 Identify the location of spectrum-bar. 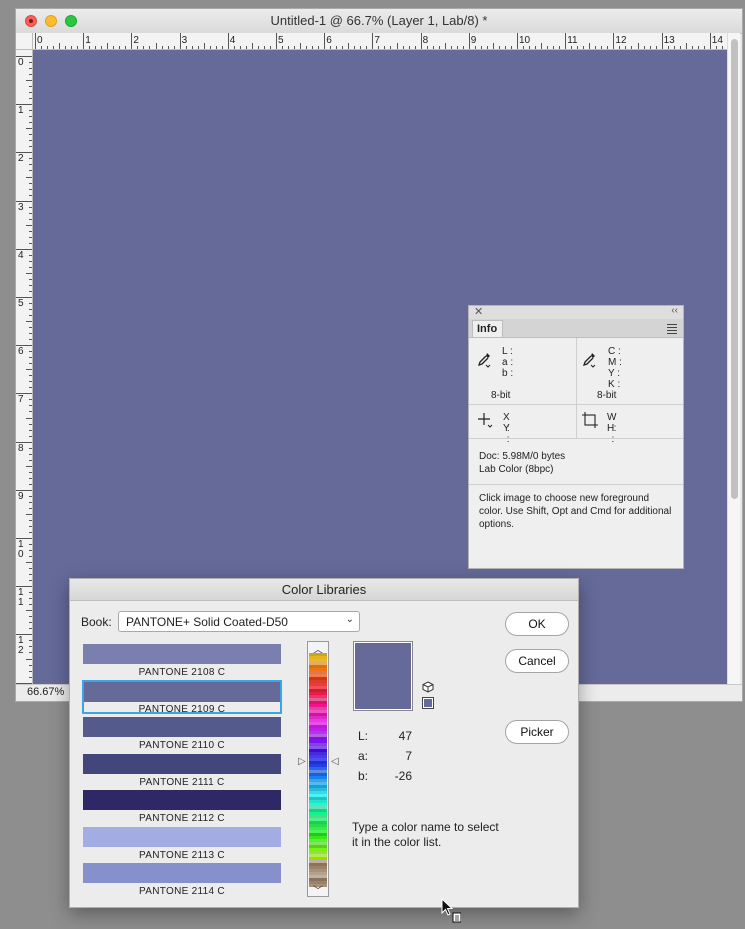
(318, 770).